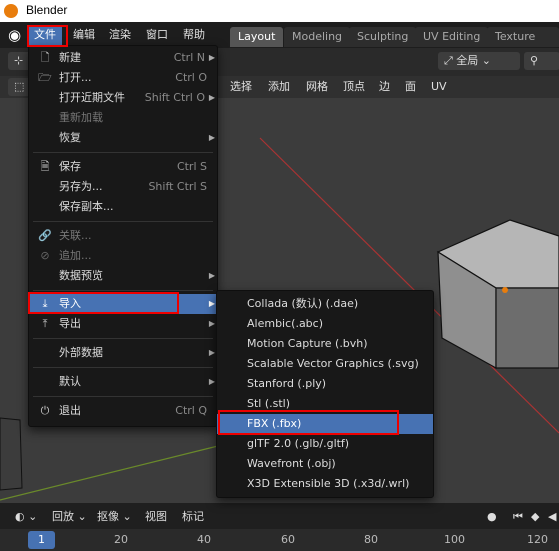 The height and width of the screenshot is (551, 559). What do you see at coordinates (123, 78) in the screenshot?
I see `menu-item-open: 🗁 打开... Ctrl O` at bounding box center [123, 78].